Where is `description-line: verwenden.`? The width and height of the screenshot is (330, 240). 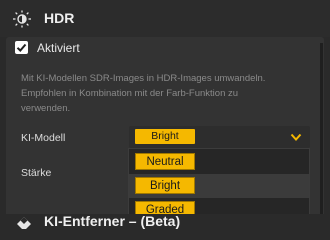
description-line: verwenden. is located at coordinates (46, 108).